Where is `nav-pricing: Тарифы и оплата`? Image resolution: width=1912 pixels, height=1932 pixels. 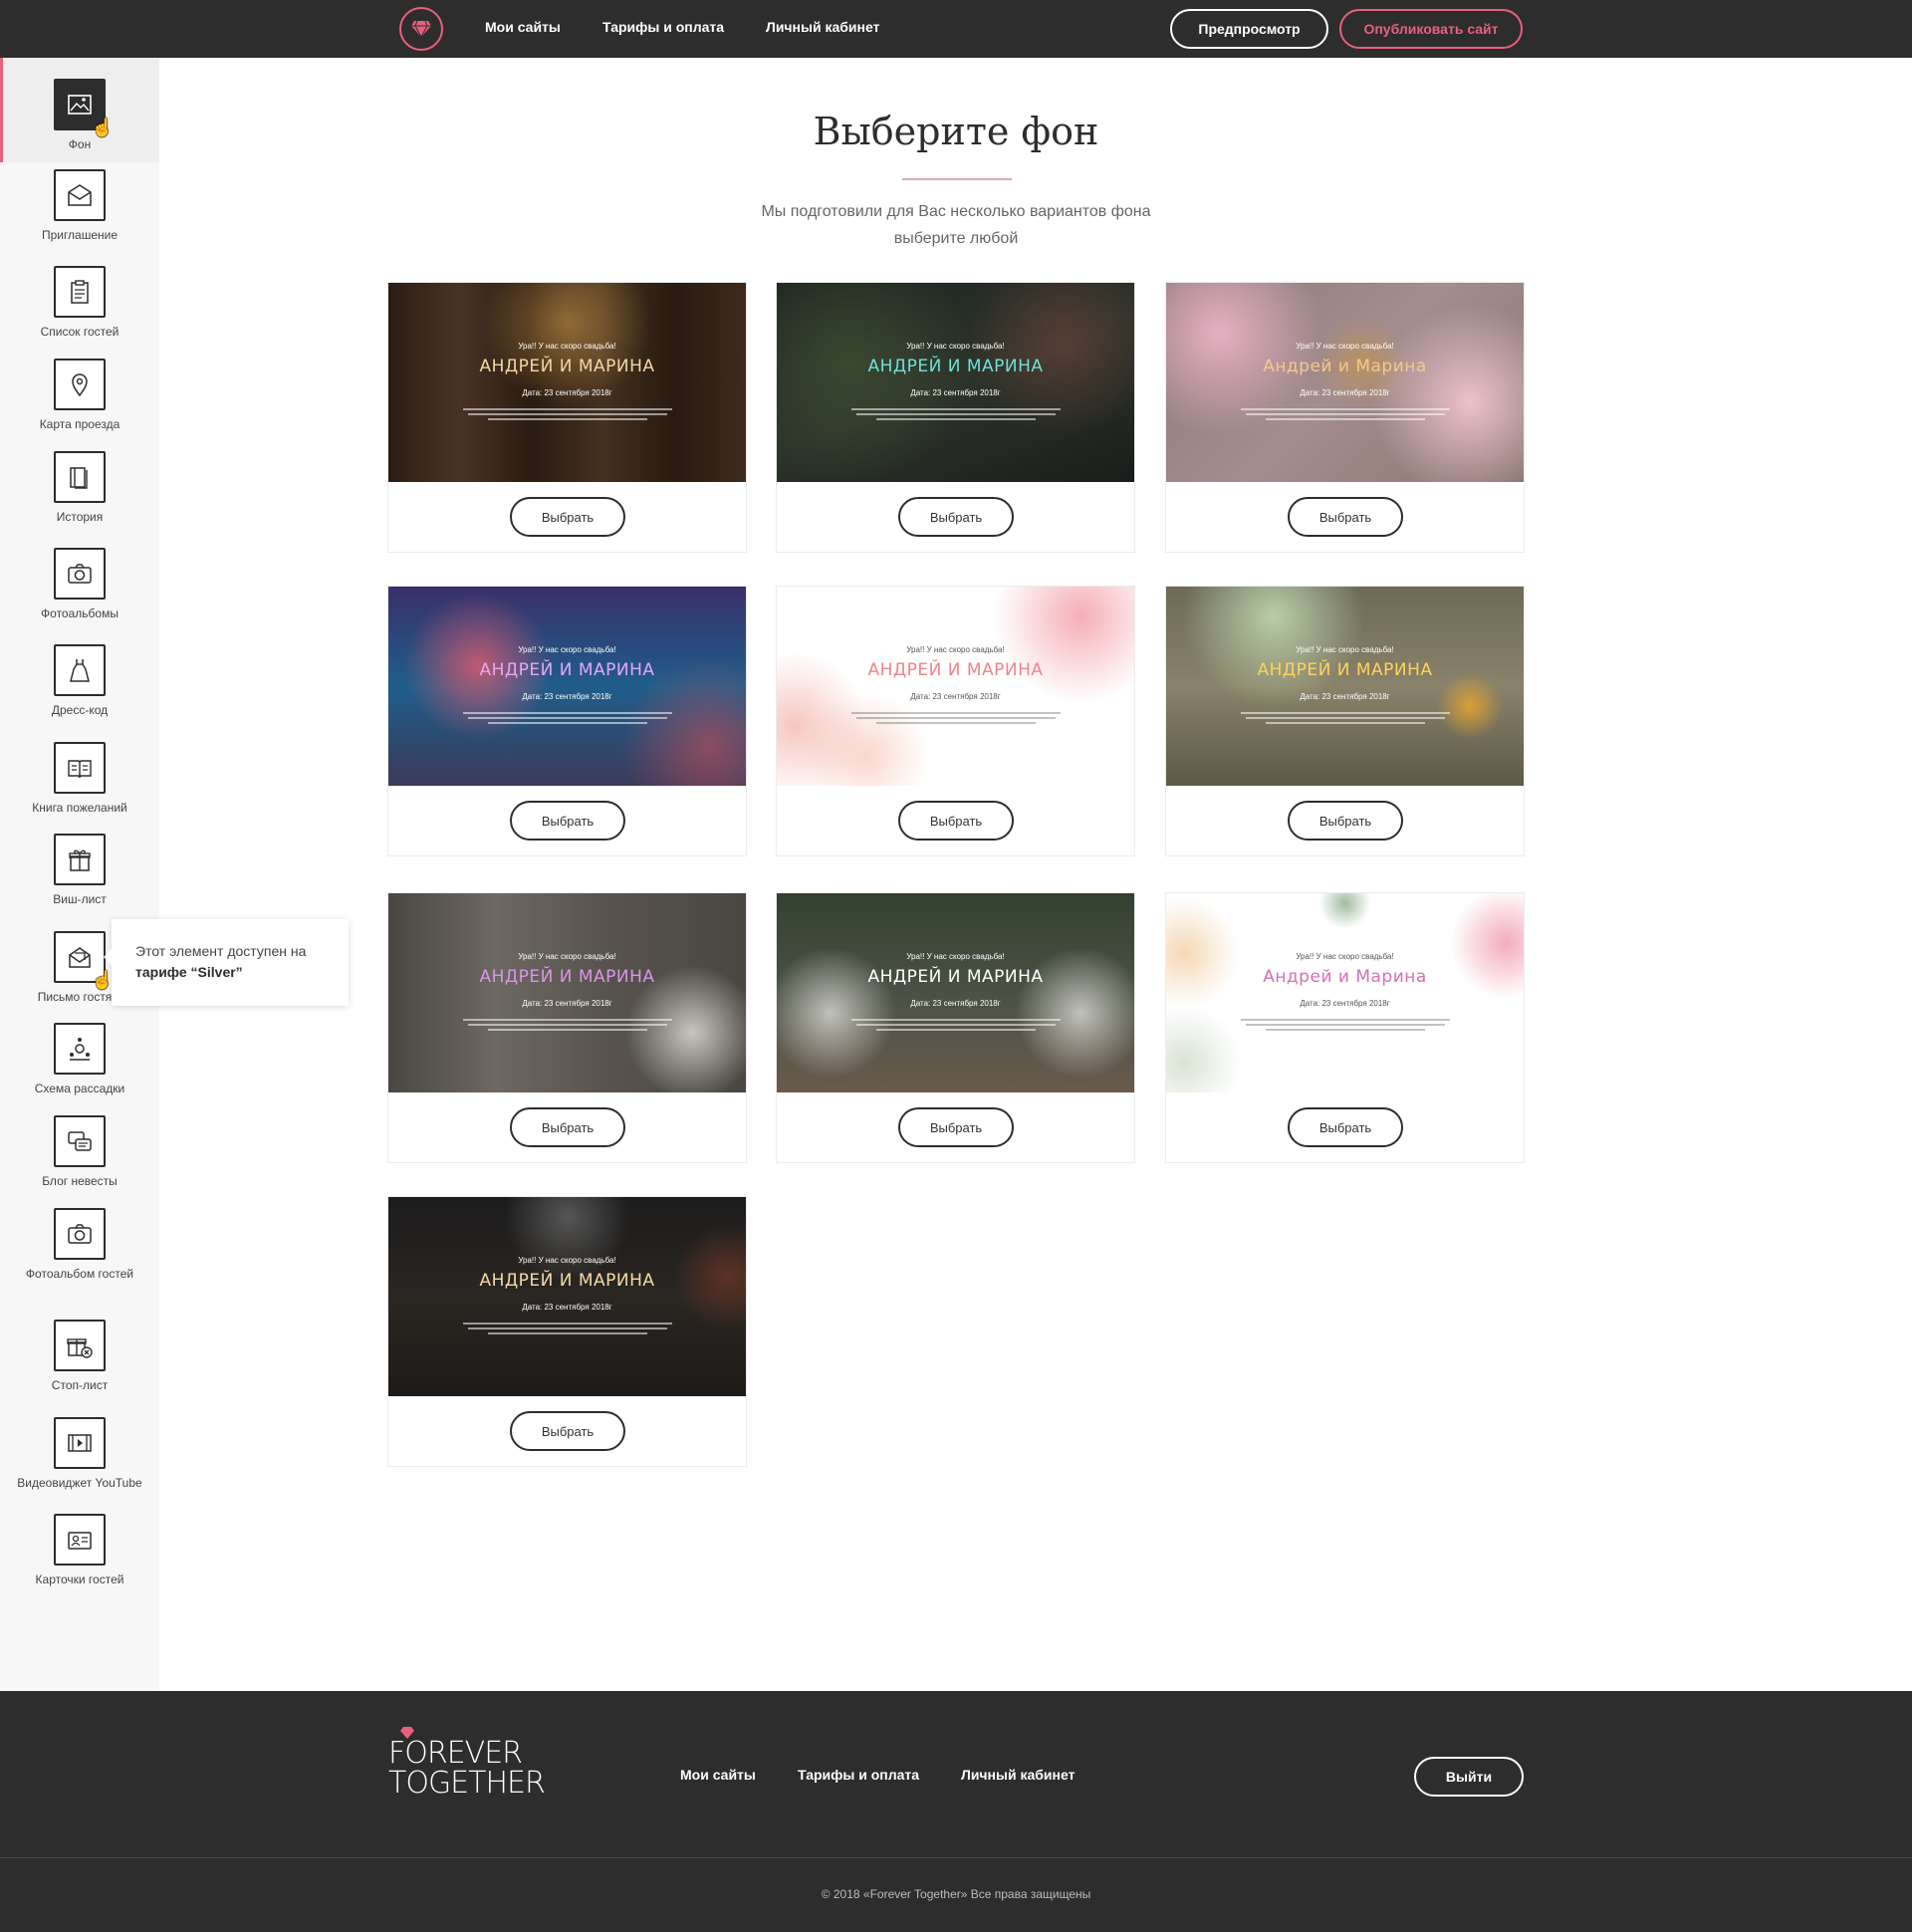
nav-pricing: Тарифы и оплата is located at coordinates (663, 27).